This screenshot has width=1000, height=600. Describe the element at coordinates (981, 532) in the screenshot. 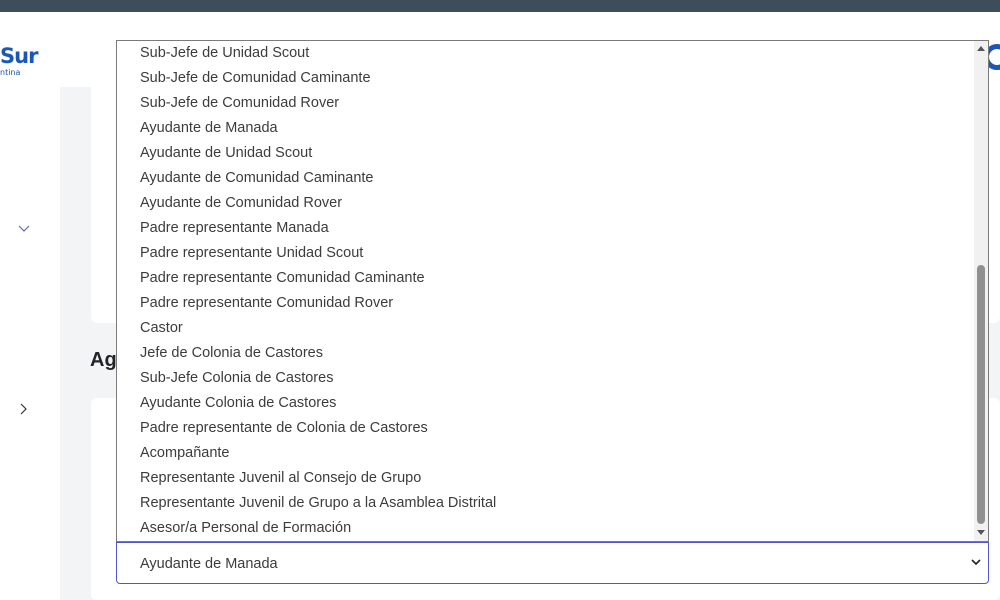

I see `scroll-down-arrow-icon` at that location.